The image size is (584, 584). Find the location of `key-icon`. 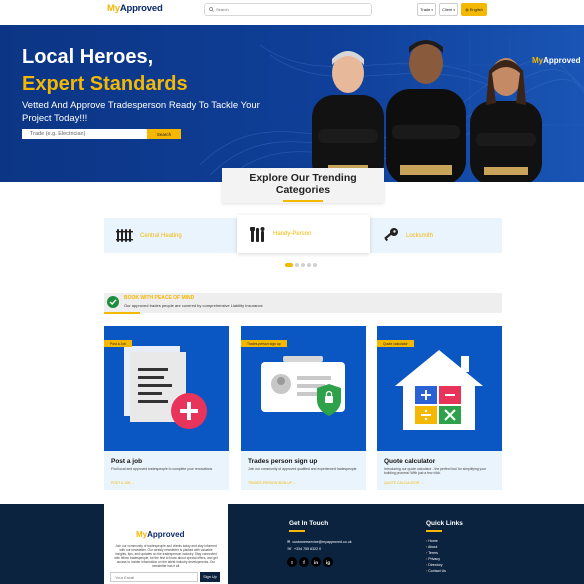

key-icon is located at coordinates (391, 235).